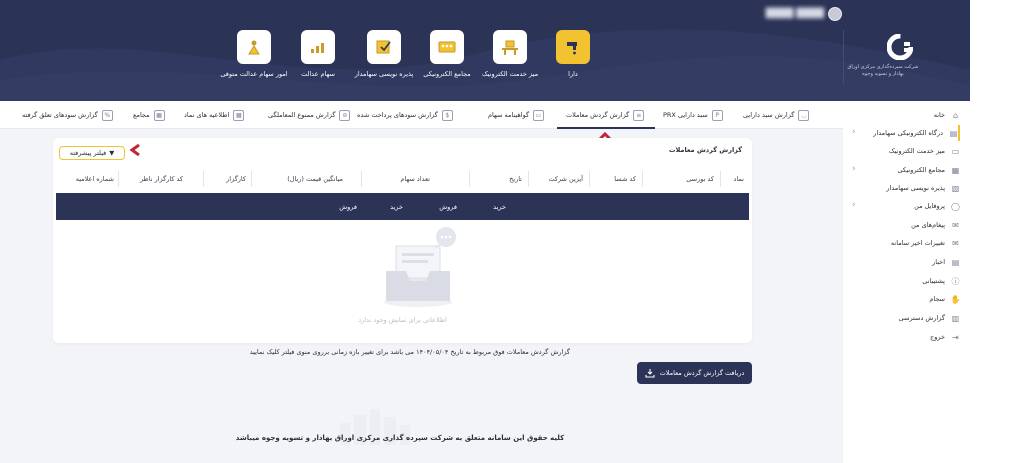 The width and height of the screenshot is (1024, 463). I want to click on service-label: سهام عدالت, so click(318, 74).